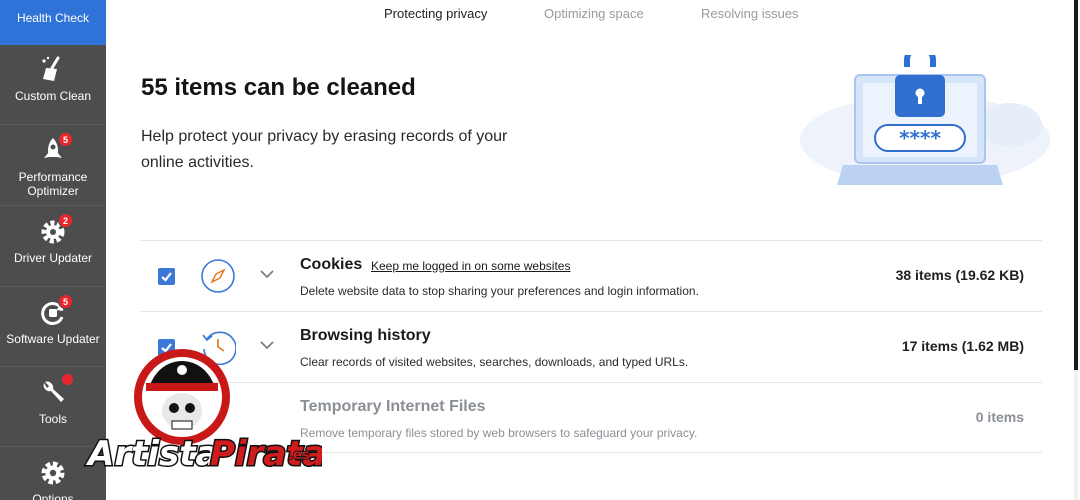 The image size is (1080, 500). What do you see at coordinates (365, 335) in the screenshot?
I see `row-title: Browsing history` at bounding box center [365, 335].